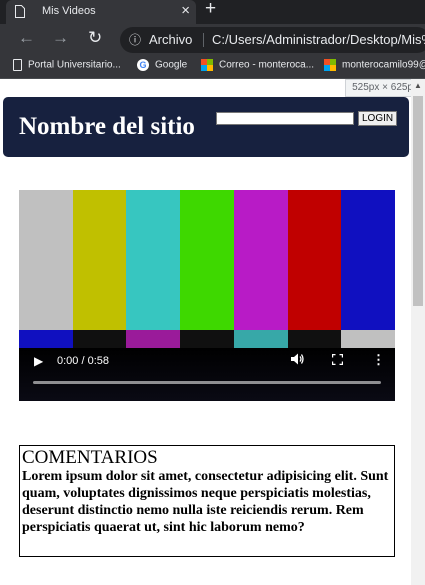  Describe the element at coordinates (378, 118) in the screenshot. I see `login-button: LOGIN` at that location.